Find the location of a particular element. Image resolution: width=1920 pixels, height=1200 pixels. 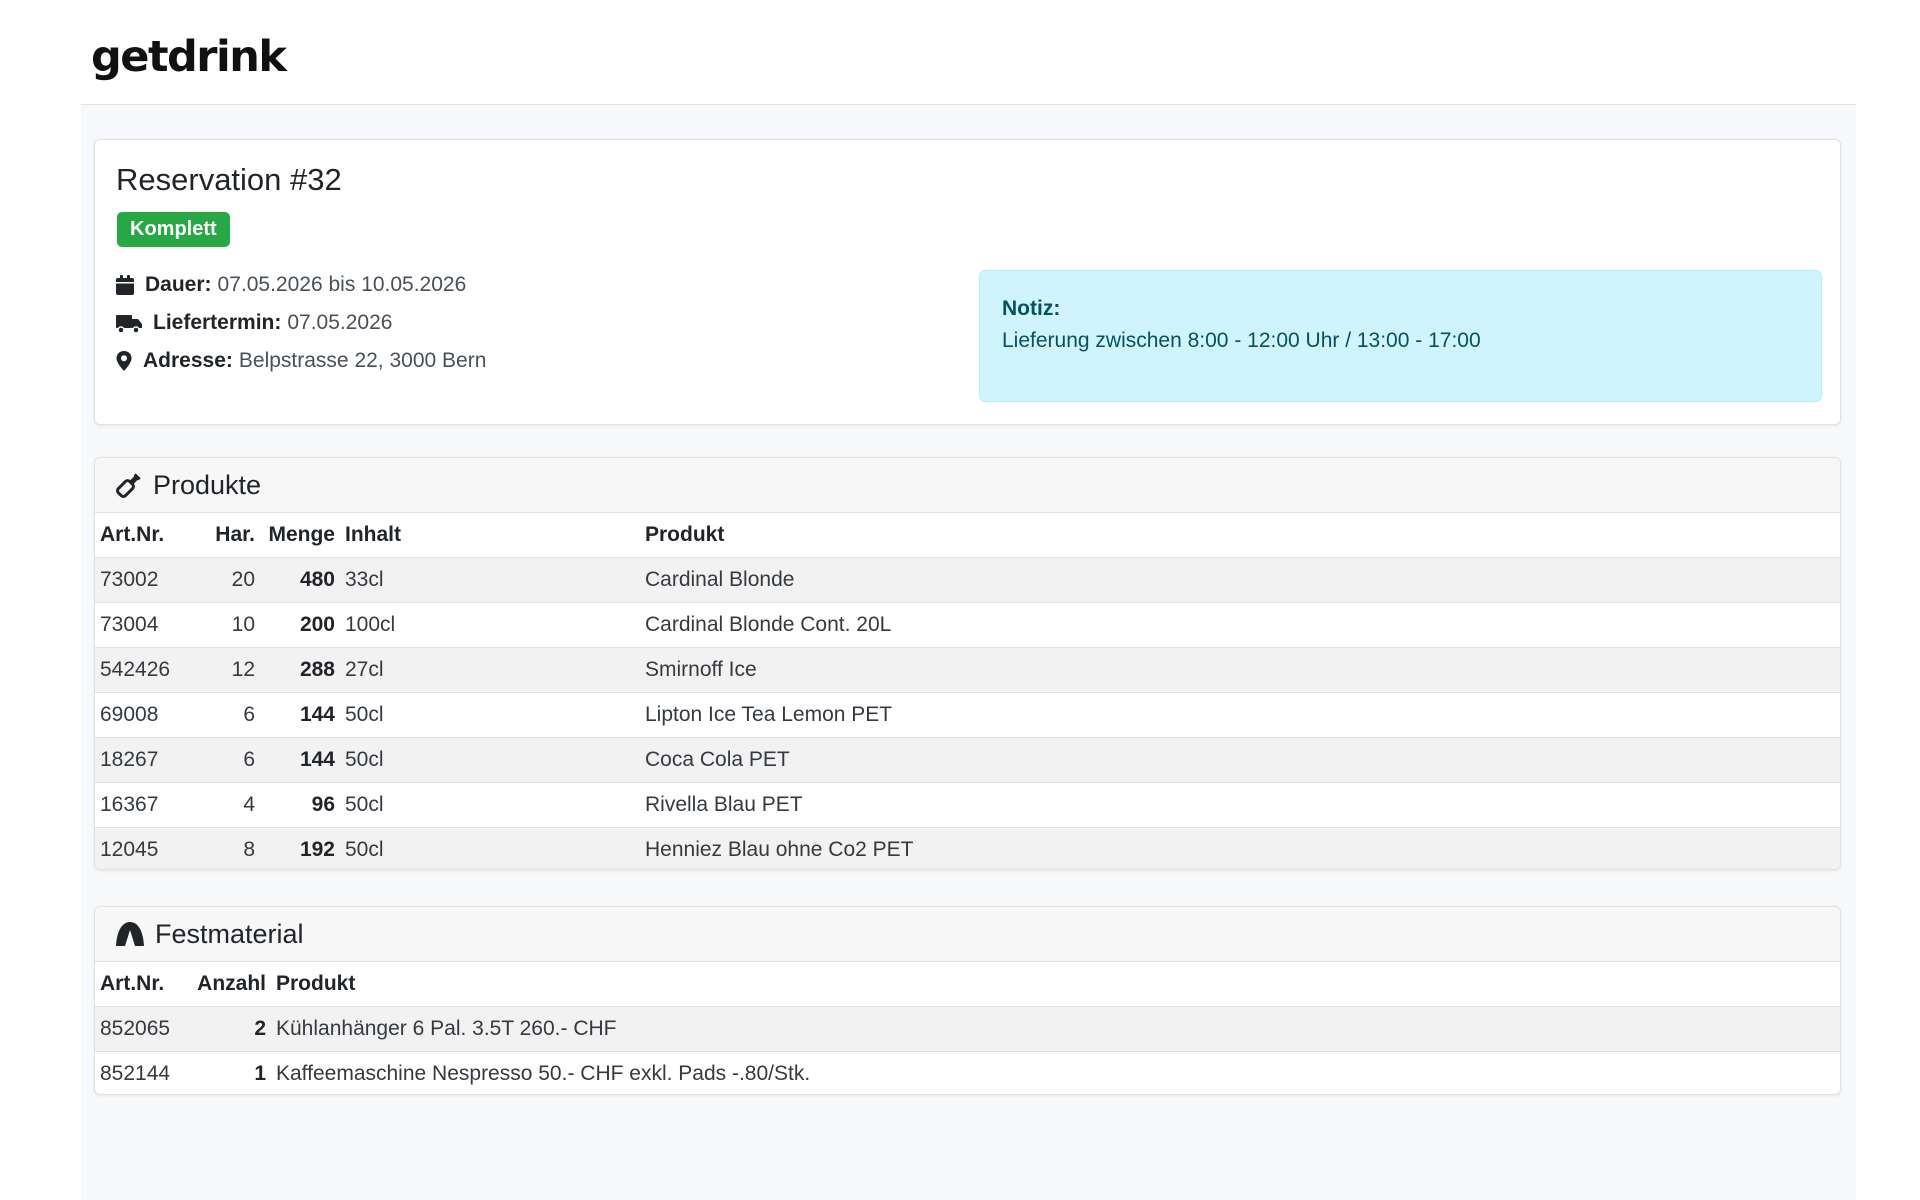

cell-anzahl: 2 is located at coordinates (228, 1029).